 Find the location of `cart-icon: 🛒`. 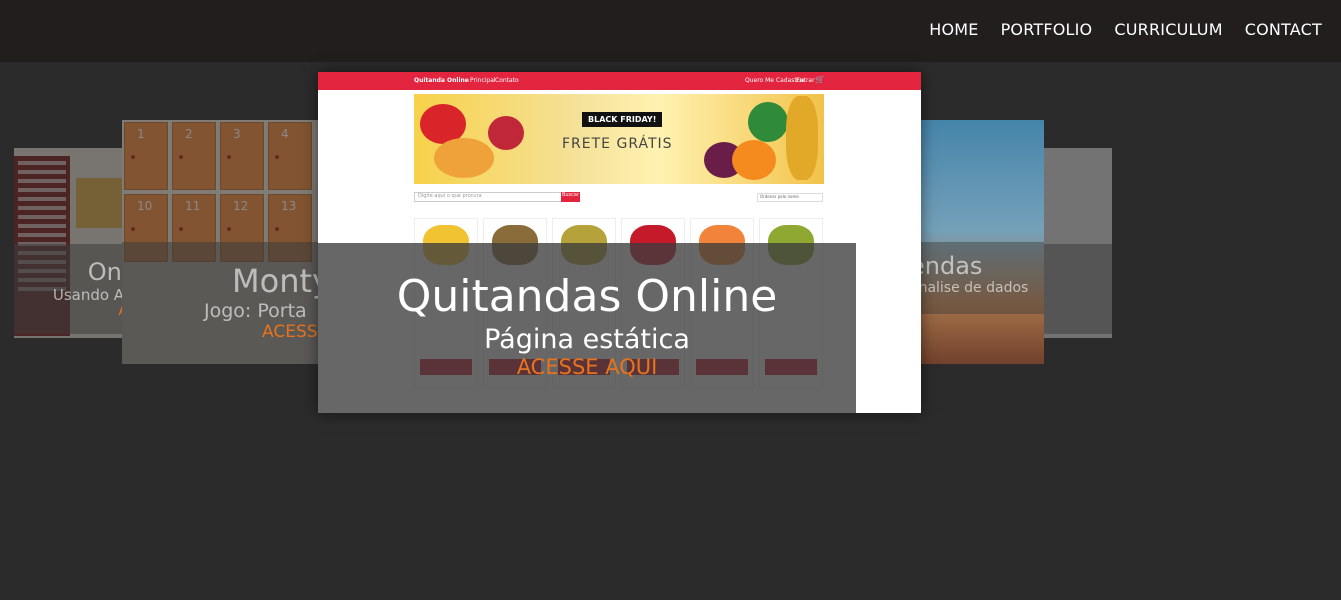

cart-icon: 🛒 is located at coordinates (820, 79).